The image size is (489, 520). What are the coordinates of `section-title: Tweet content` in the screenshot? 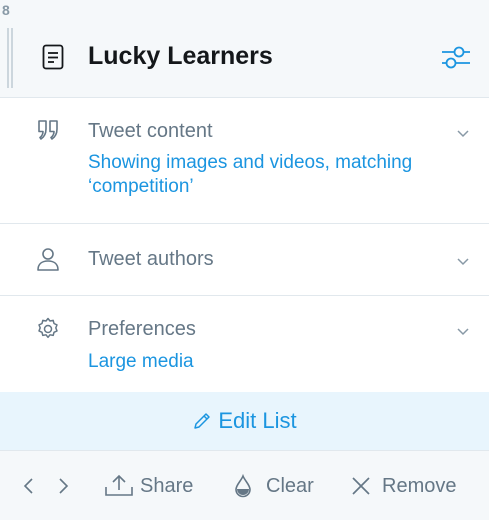 It's located at (150, 131).